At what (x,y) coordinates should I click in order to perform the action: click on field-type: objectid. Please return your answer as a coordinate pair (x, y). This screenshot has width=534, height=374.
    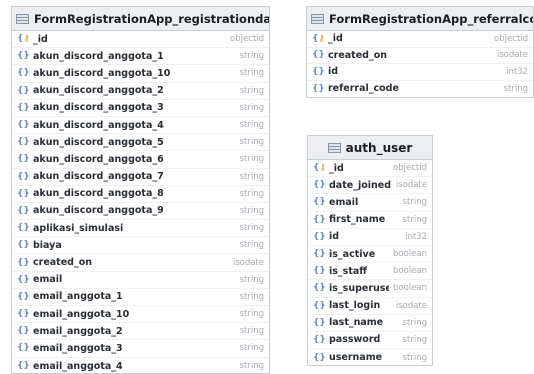
    Looking at the image, I should click on (511, 38).